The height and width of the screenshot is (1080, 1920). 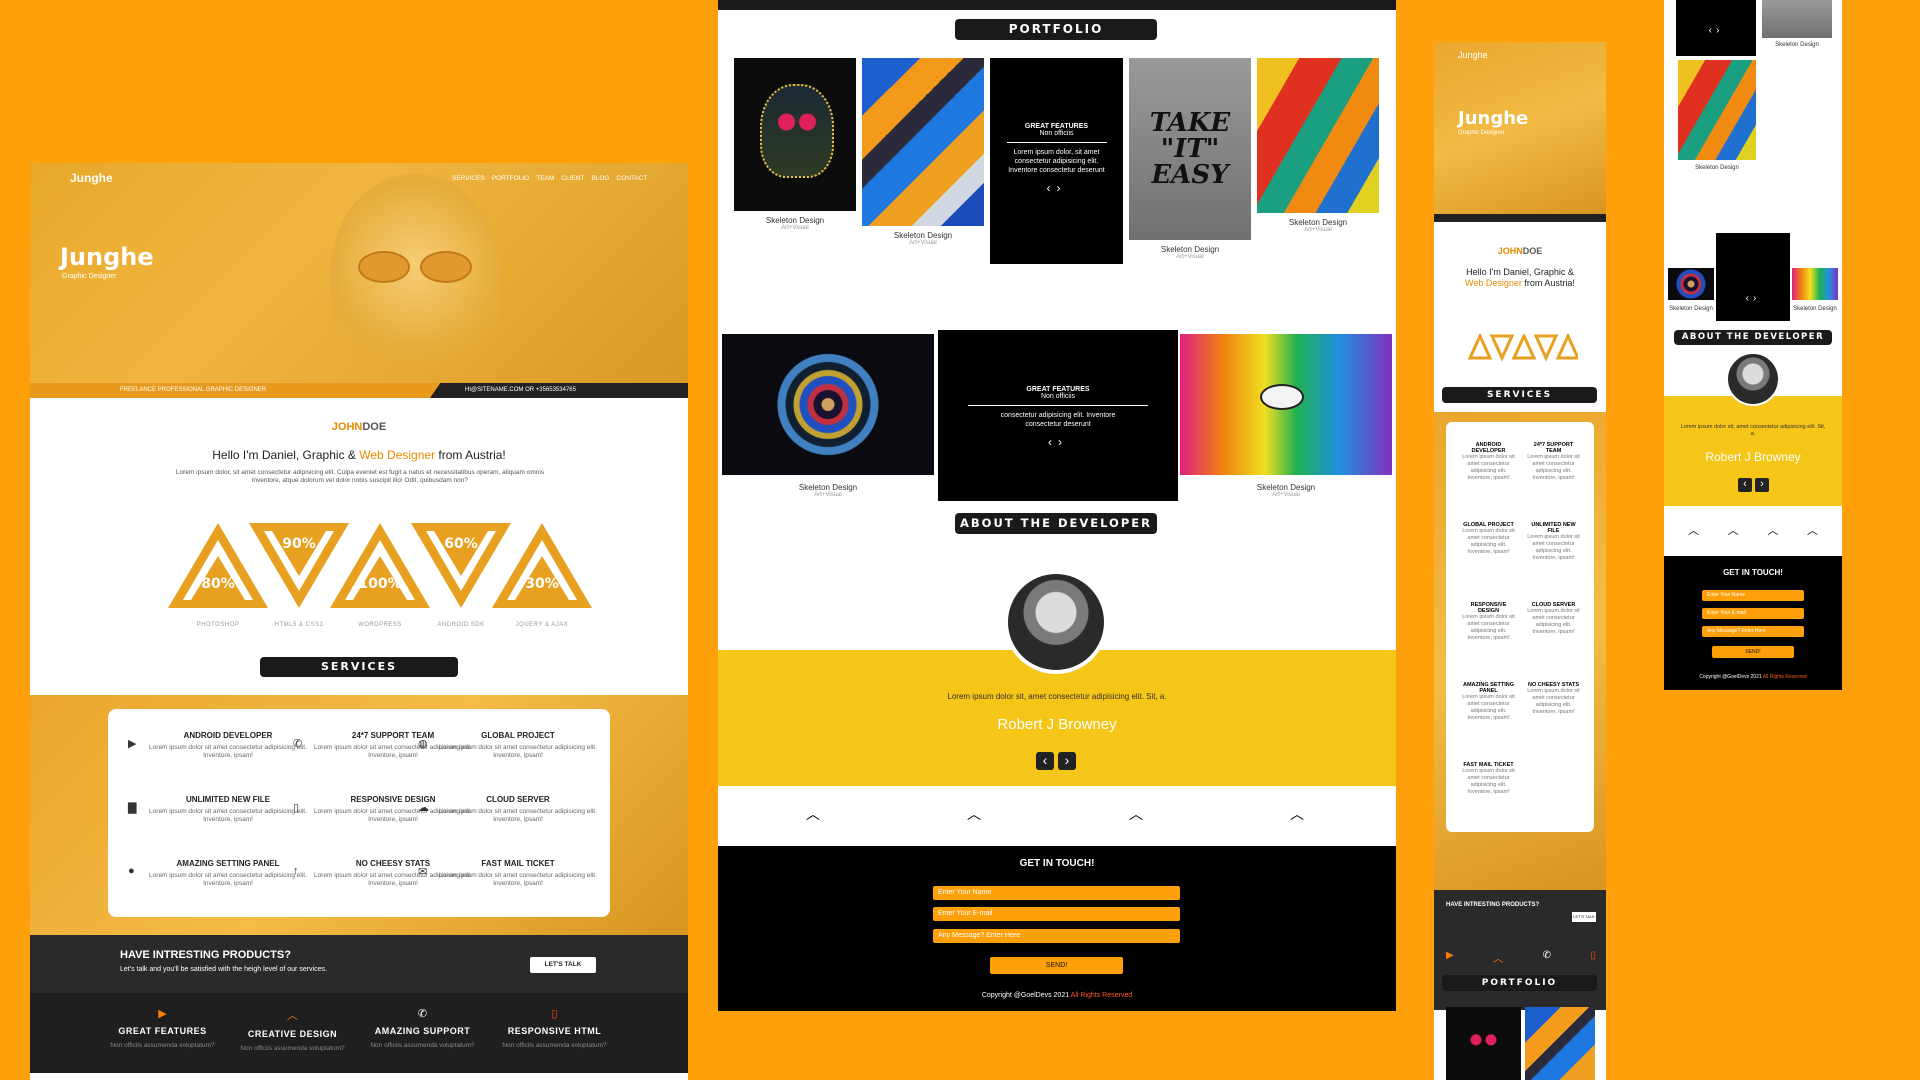 I want to click on nav-team: TEAM, so click(x=545, y=178).